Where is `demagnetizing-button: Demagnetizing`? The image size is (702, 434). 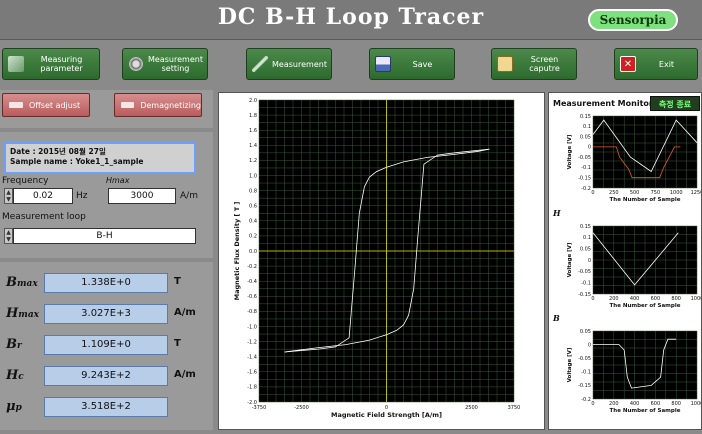 demagnetizing-button: Demagnetizing is located at coordinates (158, 105).